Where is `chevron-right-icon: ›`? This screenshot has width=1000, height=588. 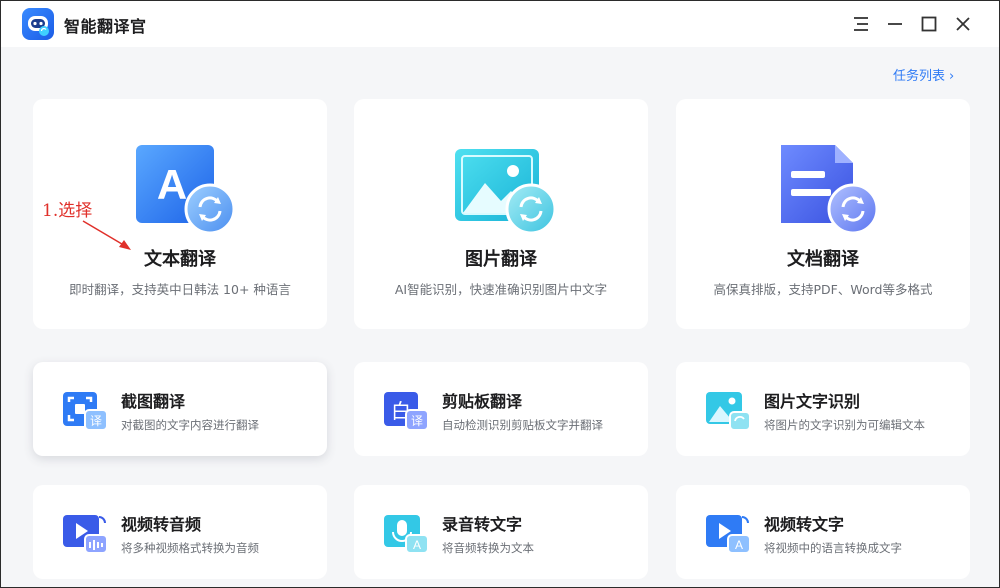 chevron-right-icon: › is located at coordinates (952, 76).